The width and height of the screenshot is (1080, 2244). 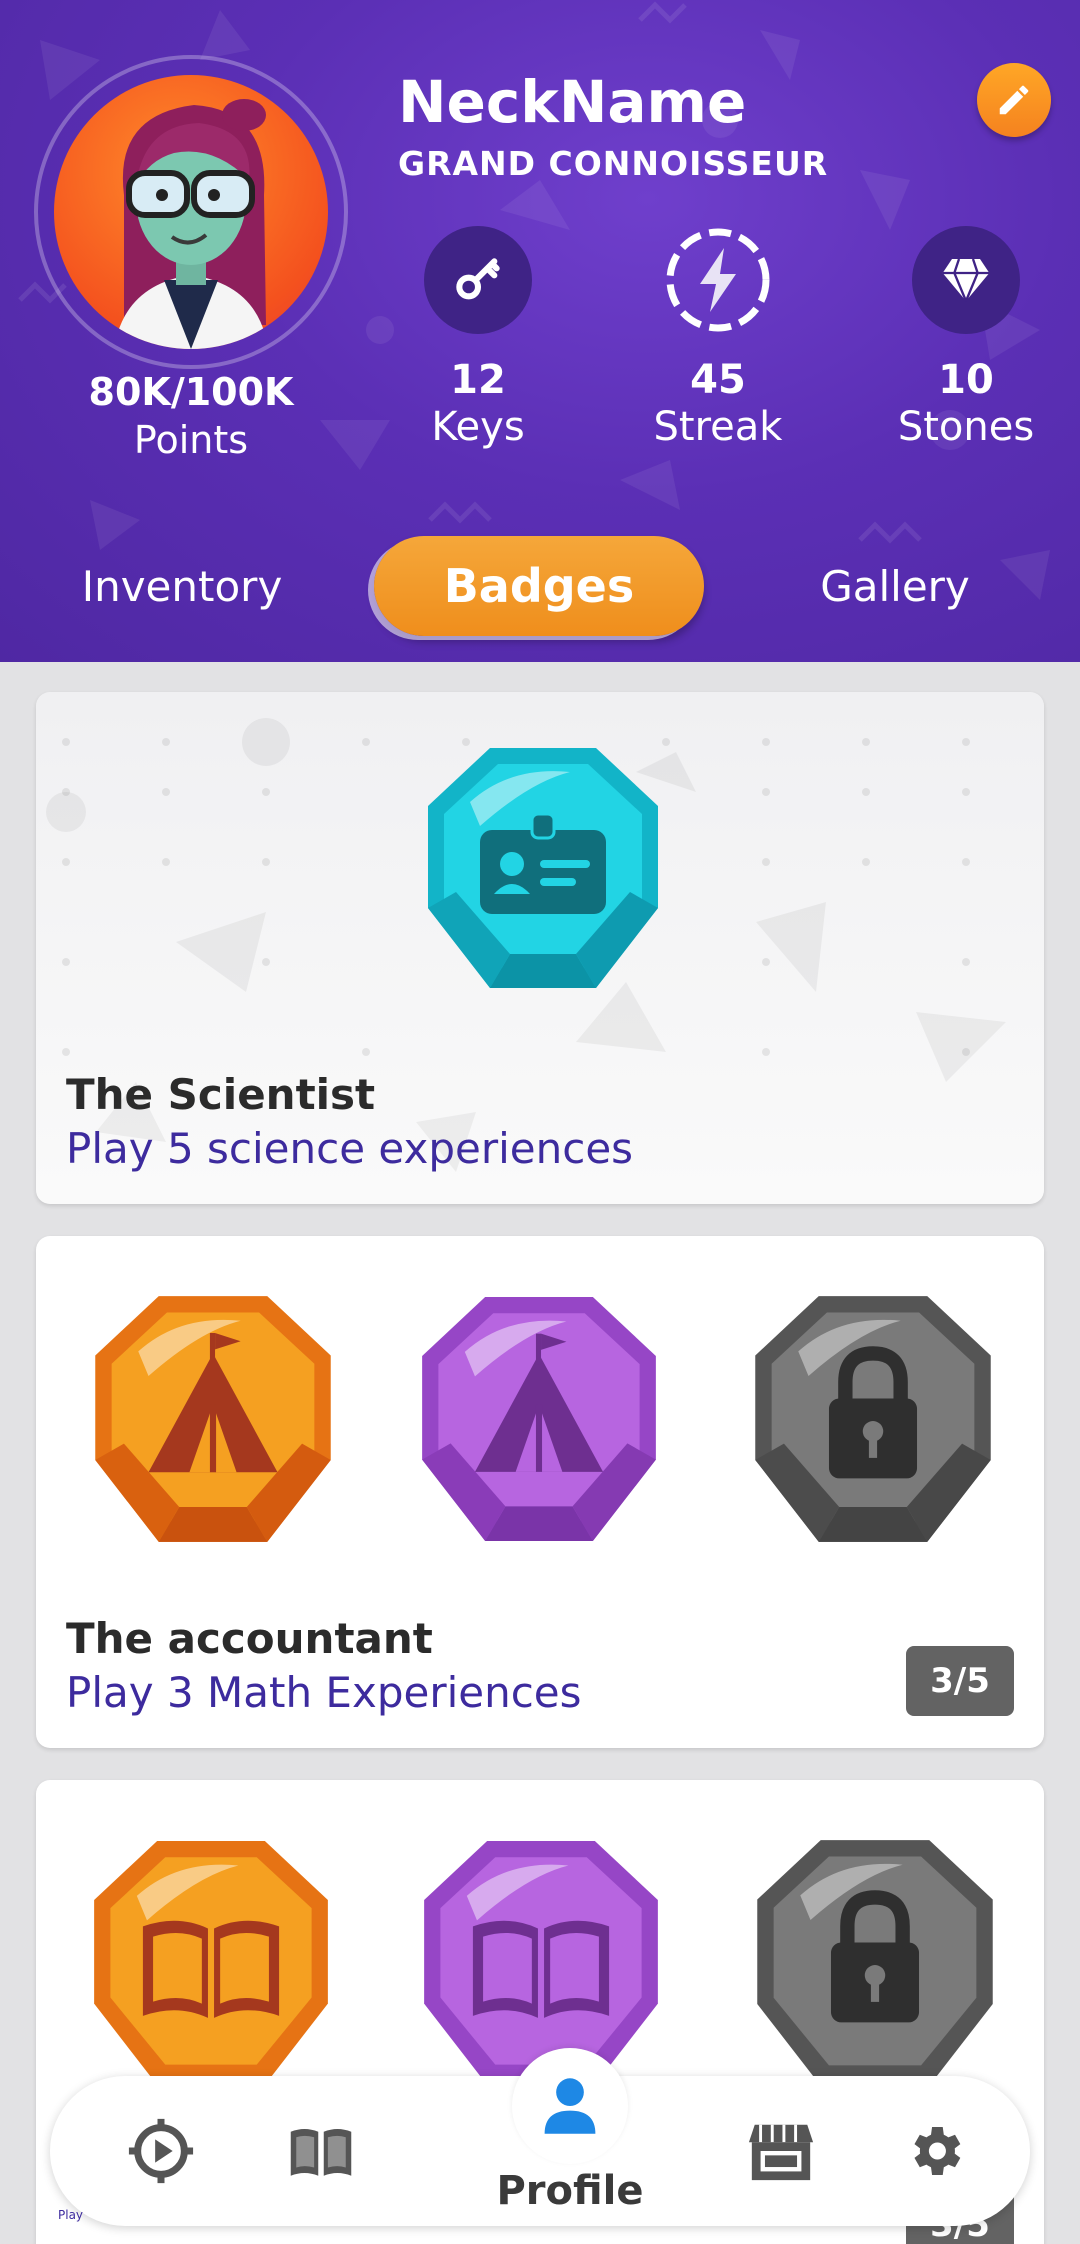 What do you see at coordinates (718, 280) in the screenshot?
I see `lightning-icon` at bounding box center [718, 280].